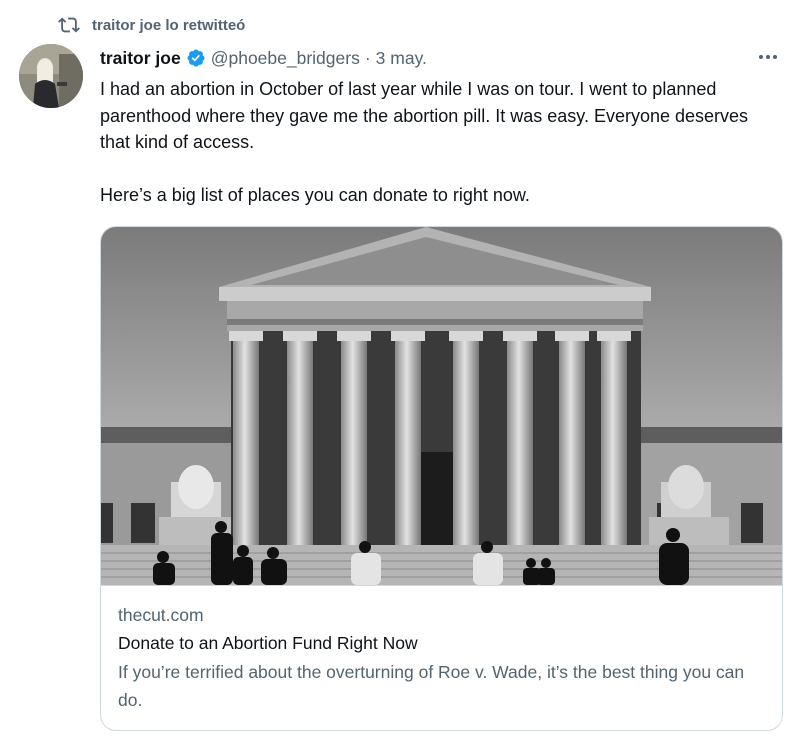 The height and width of the screenshot is (746, 800). Describe the element at coordinates (285, 58) in the screenshot. I see `author-handle: @phoebe_bridgers` at that location.